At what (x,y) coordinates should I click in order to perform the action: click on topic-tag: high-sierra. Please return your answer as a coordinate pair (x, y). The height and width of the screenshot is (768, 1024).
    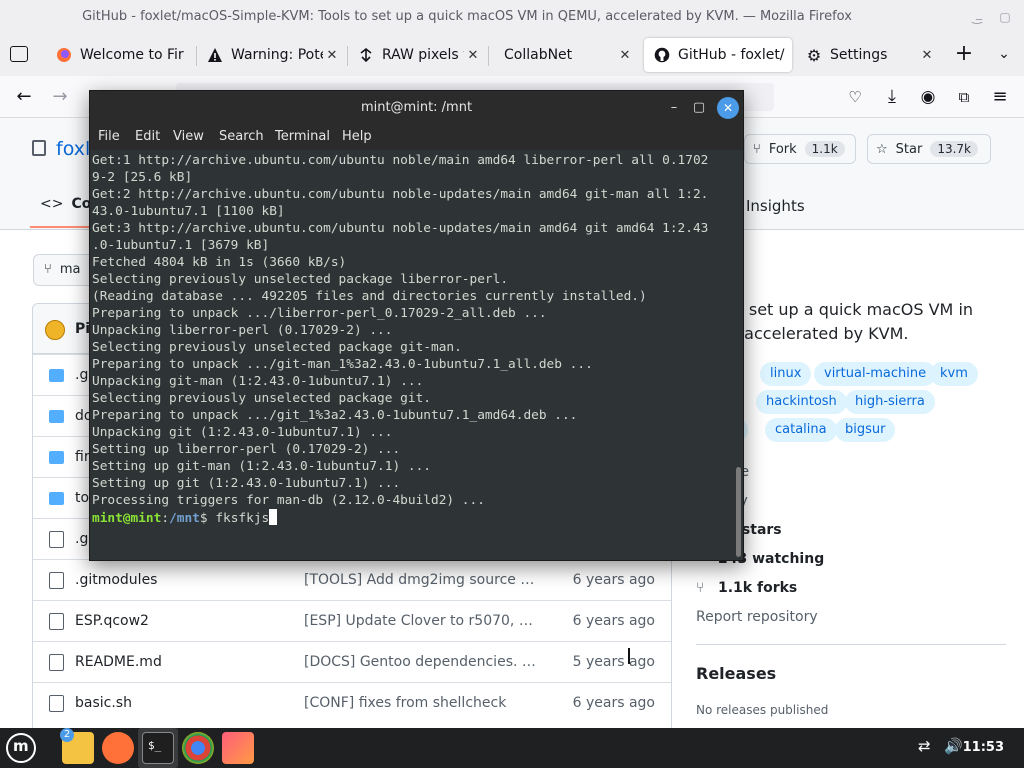
    Looking at the image, I should click on (890, 402).